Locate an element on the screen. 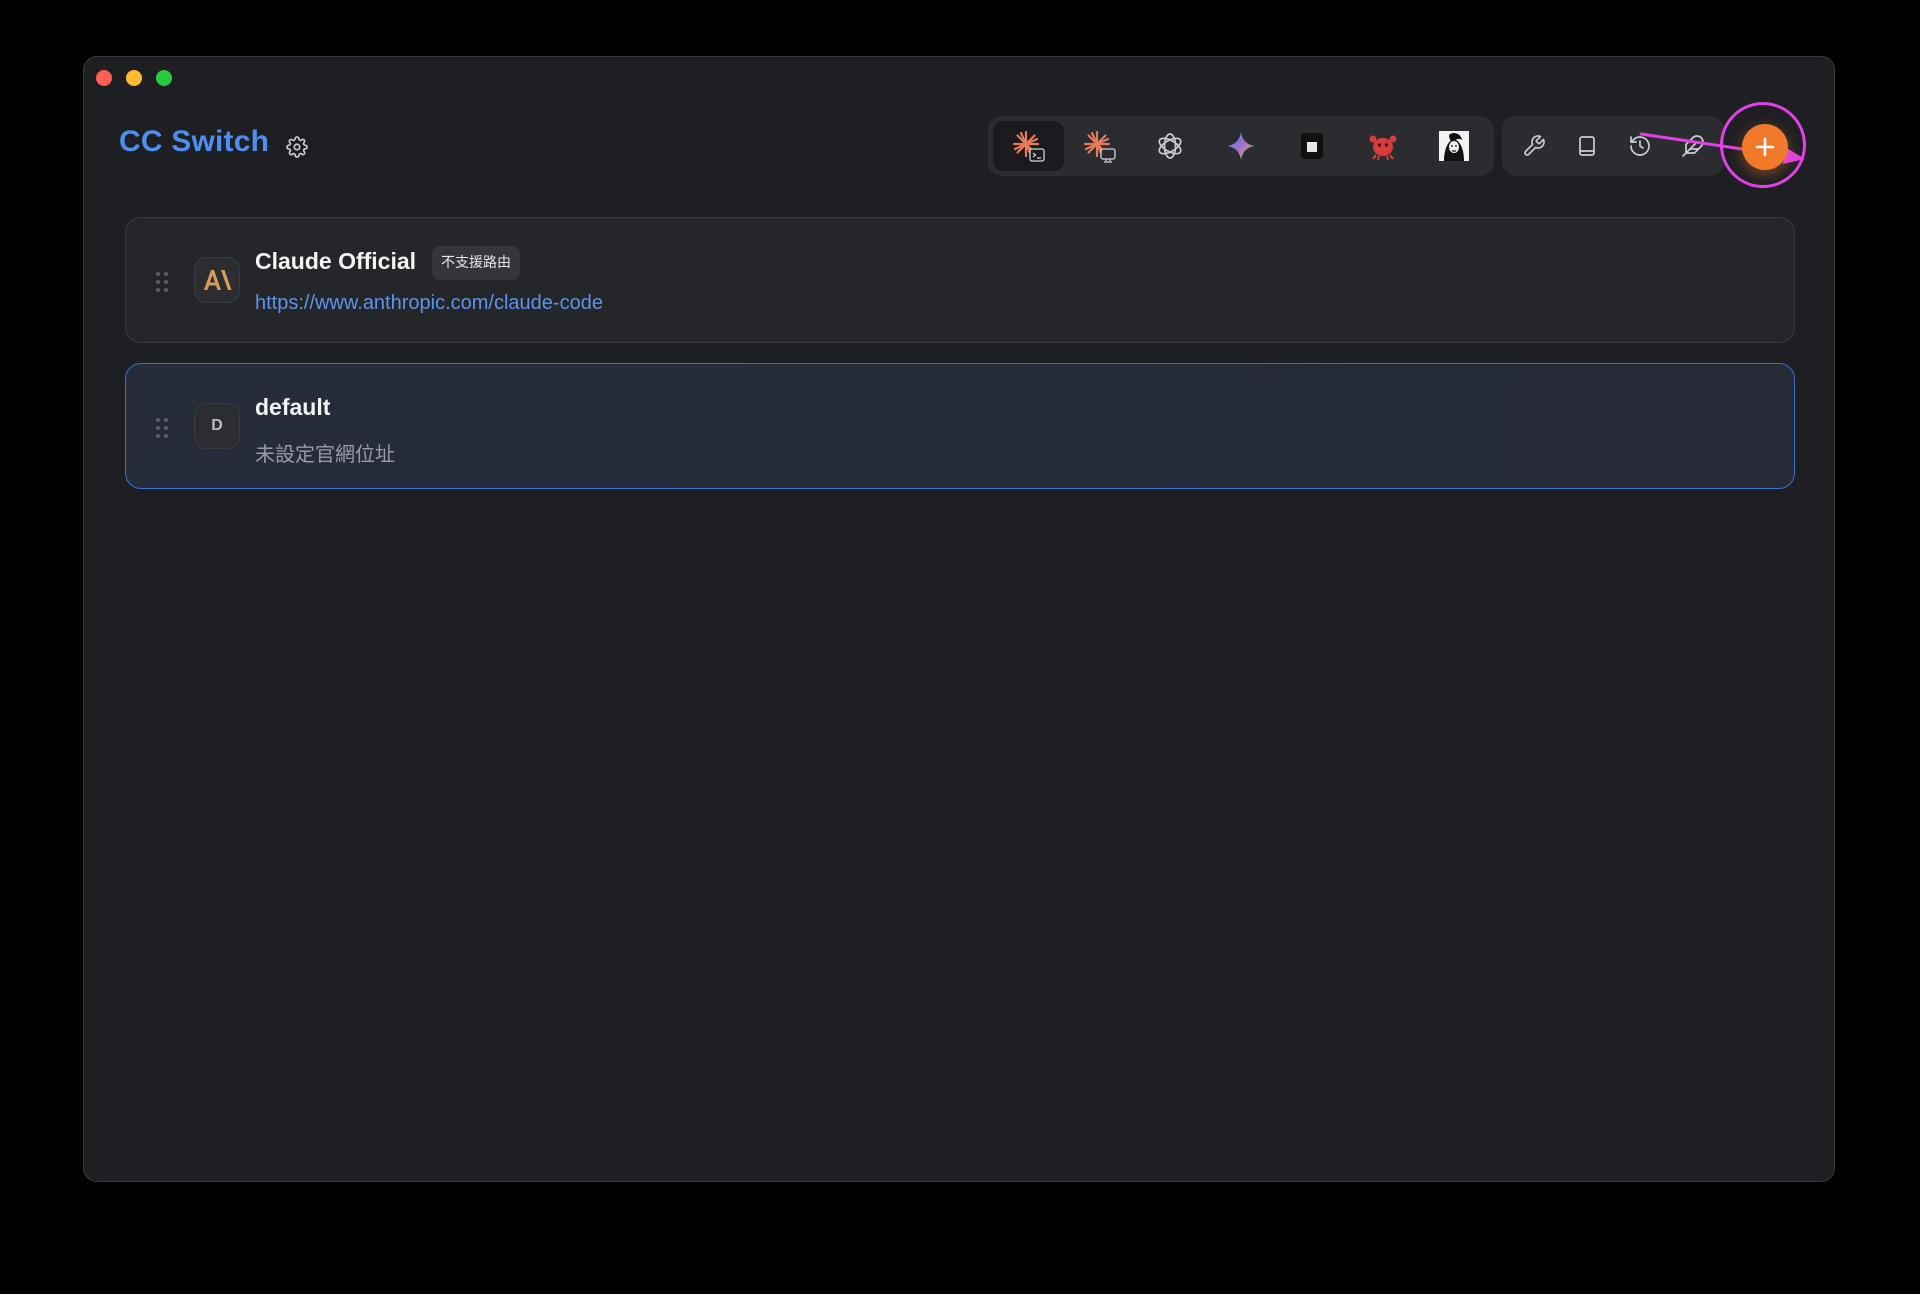  provider-name: Claude Official is located at coordinates (336, 261).